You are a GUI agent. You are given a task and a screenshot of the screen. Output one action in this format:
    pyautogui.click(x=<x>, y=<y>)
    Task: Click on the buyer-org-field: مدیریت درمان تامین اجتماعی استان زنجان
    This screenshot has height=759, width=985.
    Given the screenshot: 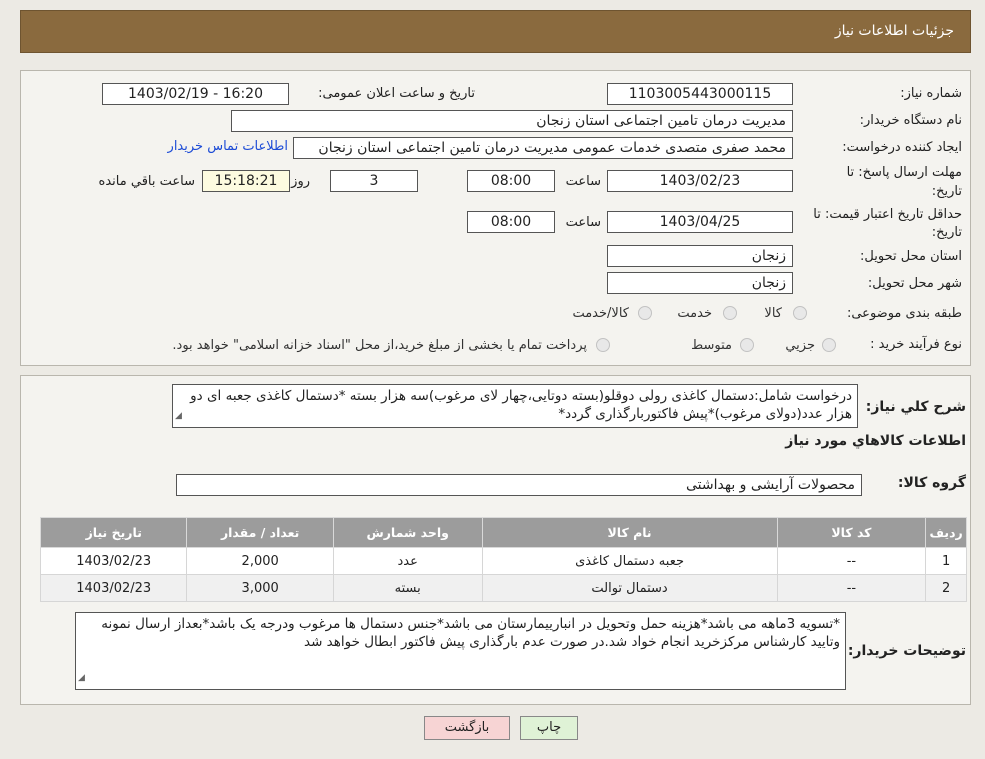 What is the action you would take?
    pyautogui.click(x=512, y=121)
    